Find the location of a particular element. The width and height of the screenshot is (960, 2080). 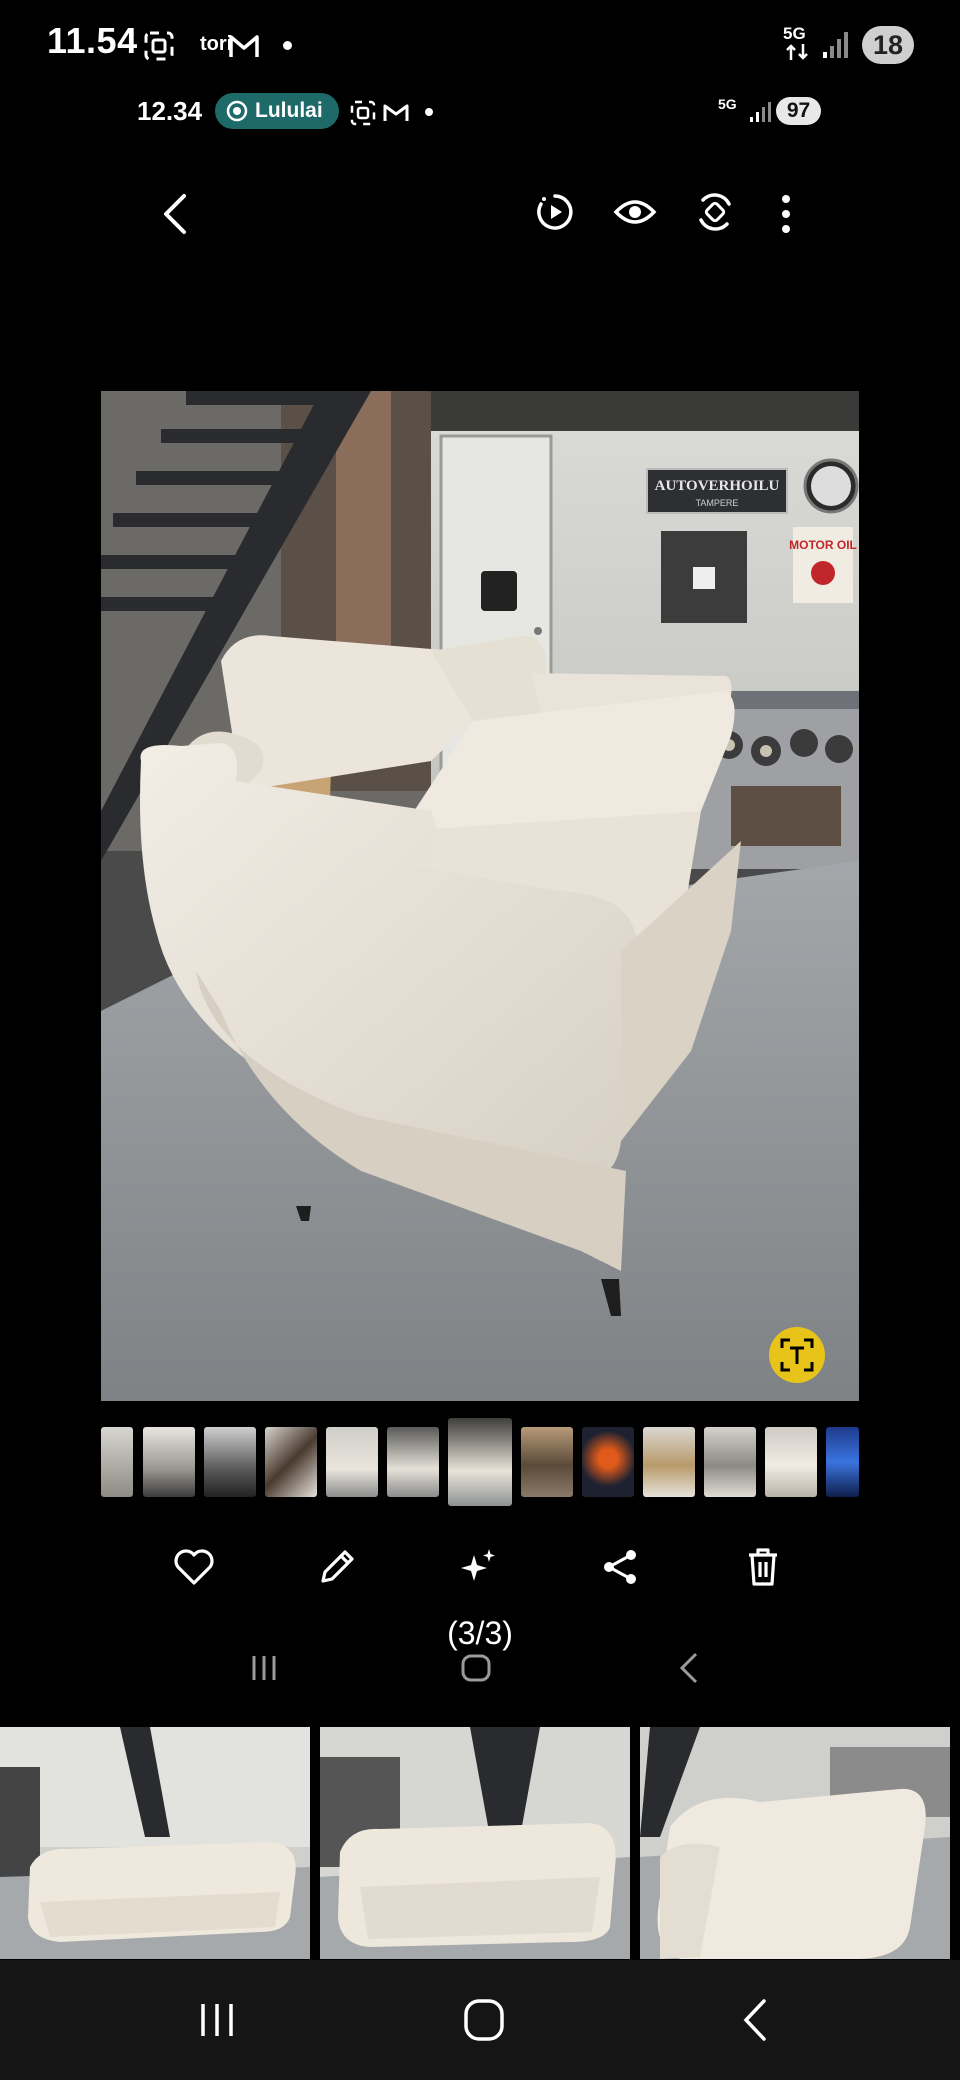

outer-status-bar: 11.54 tori 5G 18 is located at coordinates (480, 45).